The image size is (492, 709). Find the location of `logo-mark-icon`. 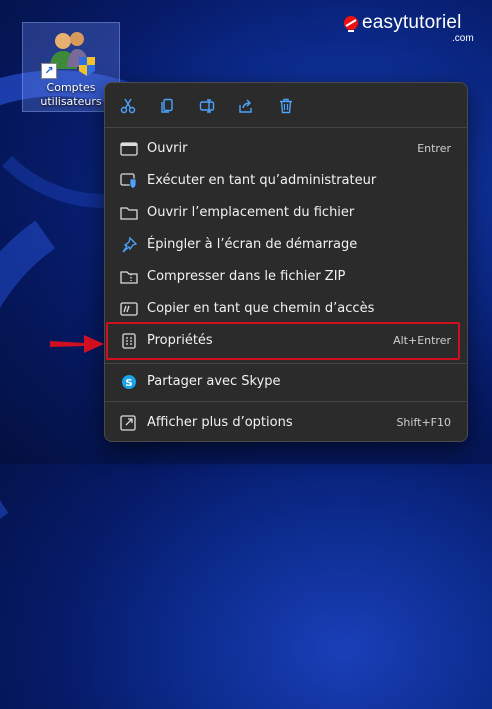

logo-mark-icon is located at coordinates (351, 24).